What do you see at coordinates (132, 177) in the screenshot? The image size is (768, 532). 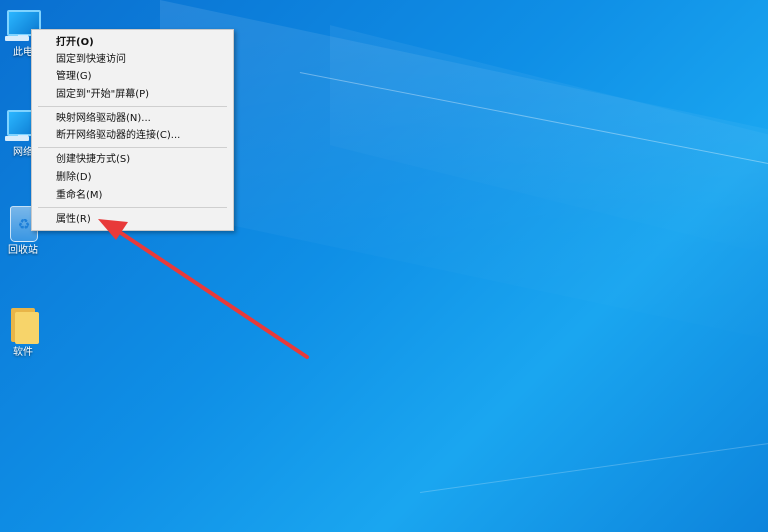 I see `menu-item-delete: 删除(D)` at bounding box center [132, 177].